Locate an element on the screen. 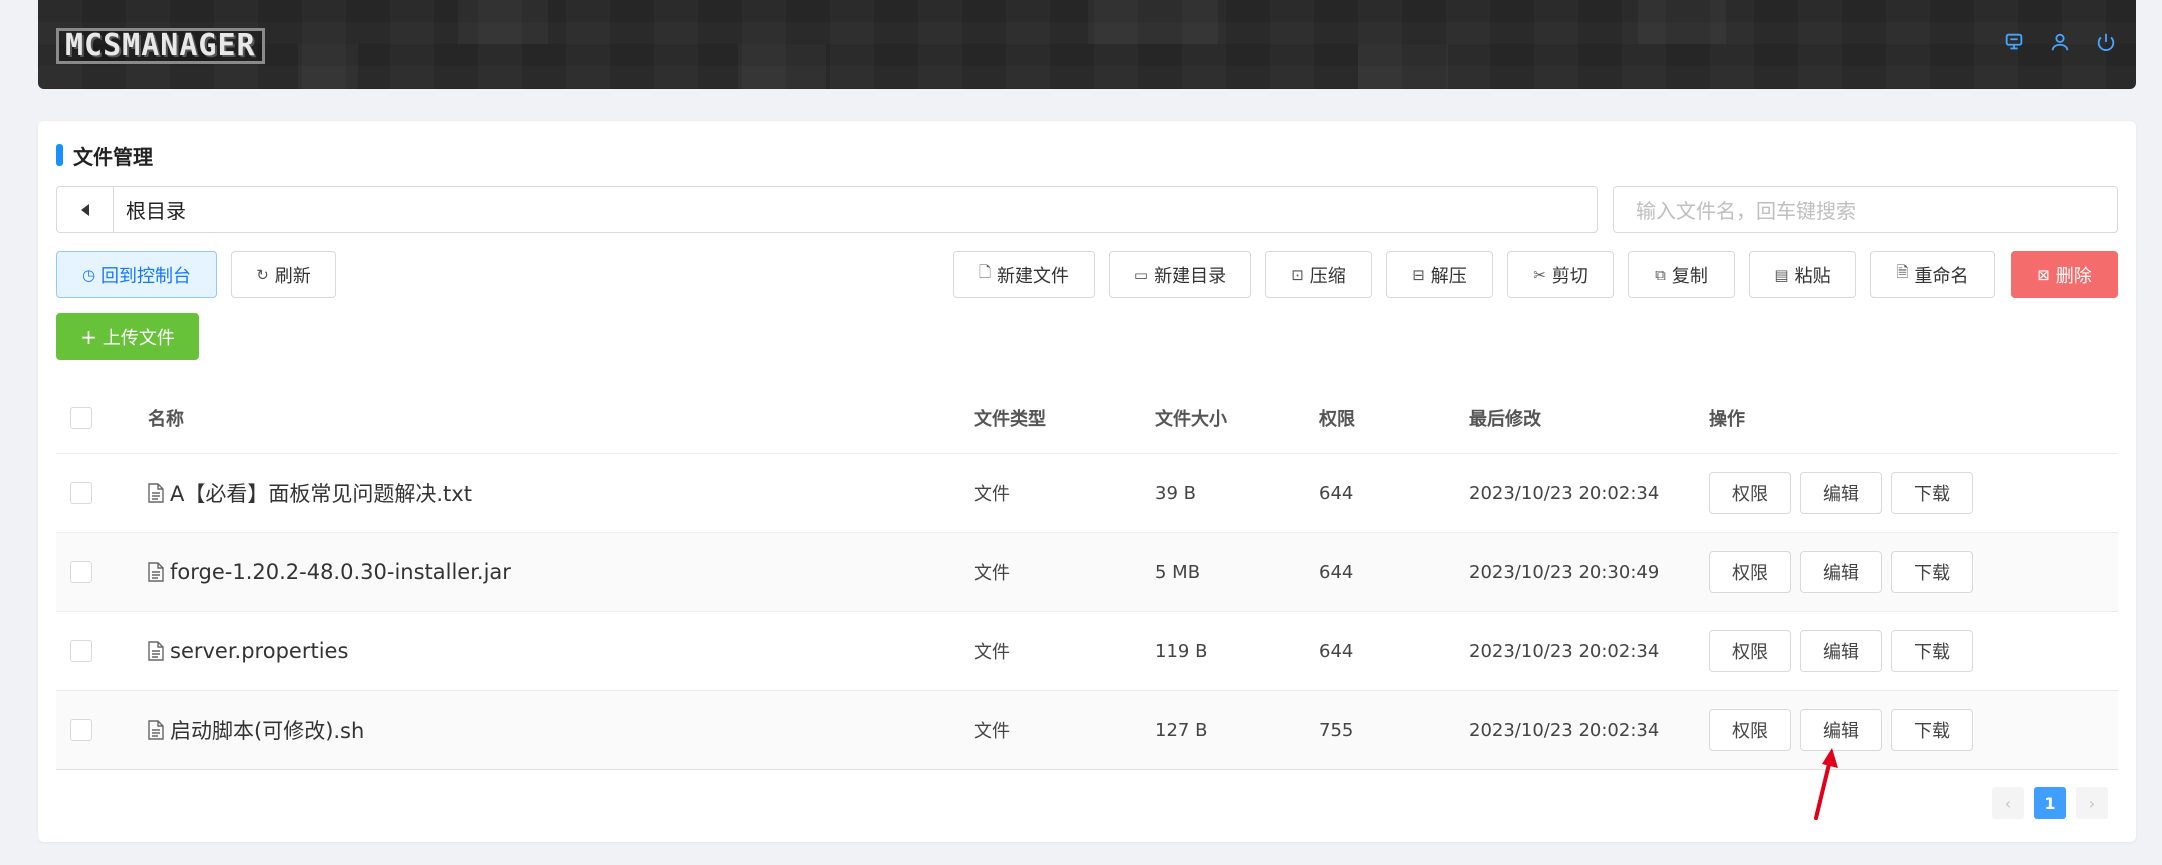 Image resolution: width=2162 pixels, height=865 pixels. compress-button: ⊡ 压缩 is located at coordinates (1318, 274).